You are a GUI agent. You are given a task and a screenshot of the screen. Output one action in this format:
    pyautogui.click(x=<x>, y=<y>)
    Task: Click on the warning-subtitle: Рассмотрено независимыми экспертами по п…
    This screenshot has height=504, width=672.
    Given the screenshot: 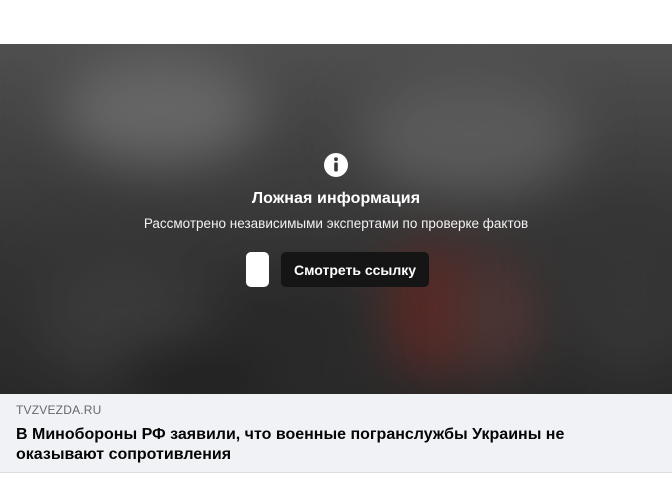 What is the action you would take?
    pyautogui.click(x=336, y=223)
    